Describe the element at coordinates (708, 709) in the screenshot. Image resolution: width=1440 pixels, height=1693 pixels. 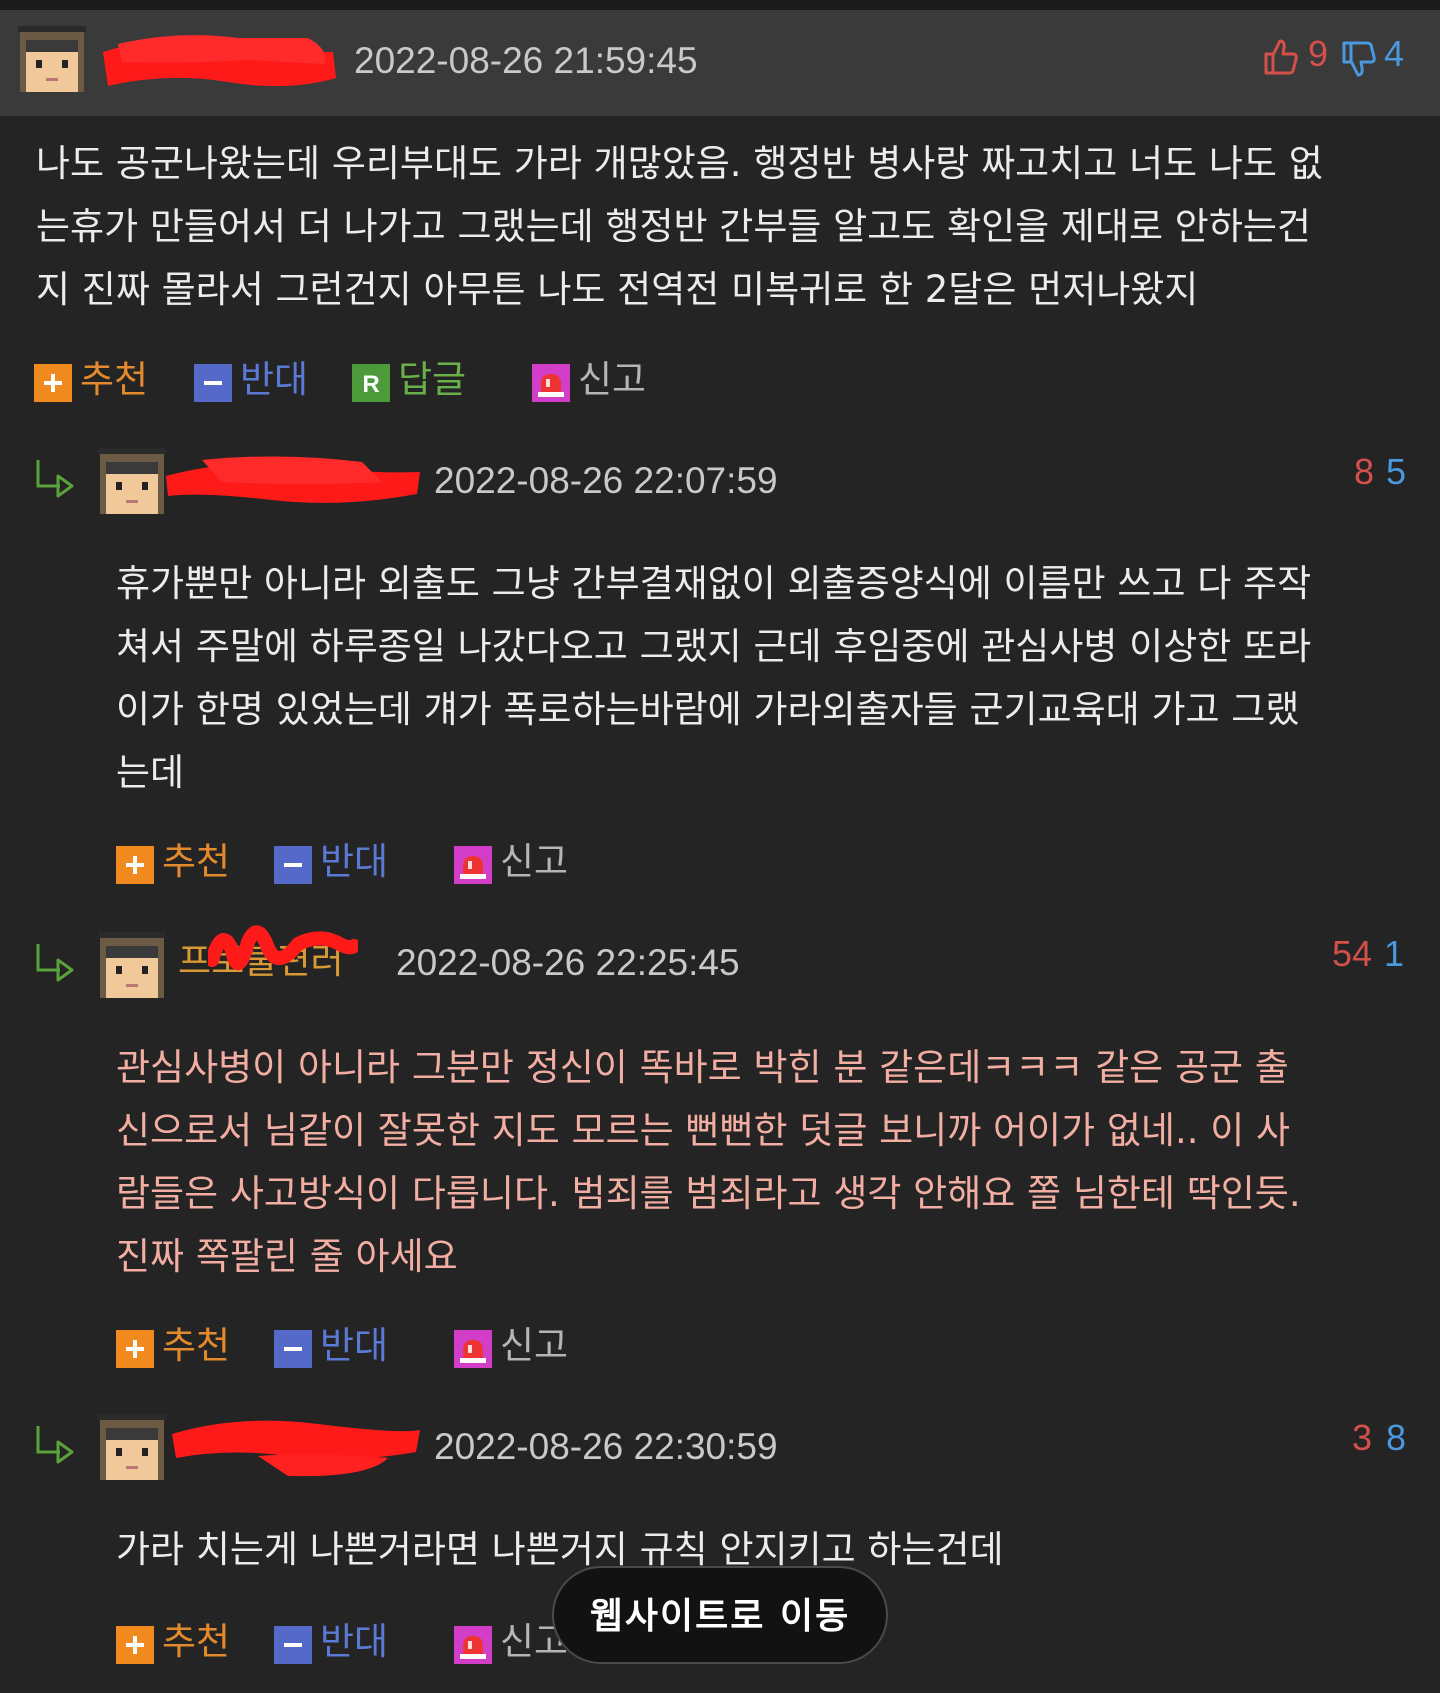
I see `comment-line: 이가 한명 있었는데 걔가 폭로하는바람에 가라외출자들 군기교육대 가고 그랬` at that location.